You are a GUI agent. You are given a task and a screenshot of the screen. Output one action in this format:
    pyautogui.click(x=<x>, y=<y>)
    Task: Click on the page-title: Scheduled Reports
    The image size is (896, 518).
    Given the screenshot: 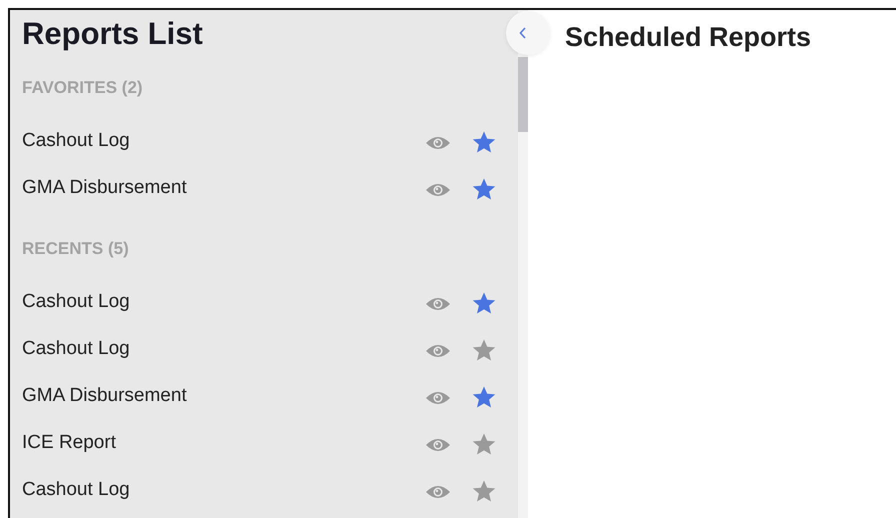 What is the action you would take?
    pyautogui.click(x=688, y=37)
    